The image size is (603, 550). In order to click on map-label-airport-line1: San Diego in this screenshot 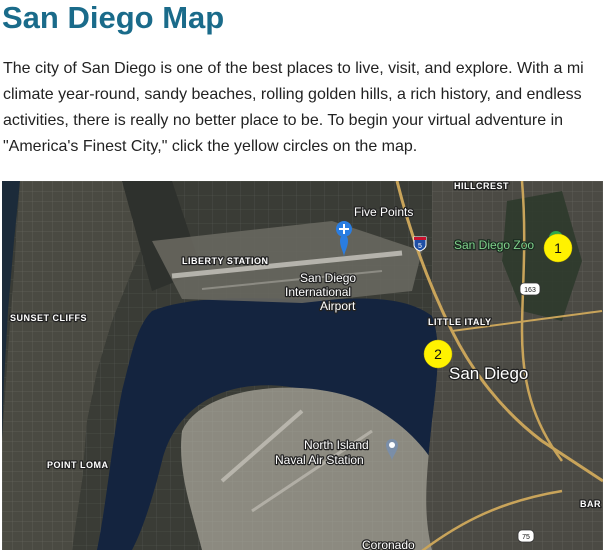, I will do `click(328, 278)`.